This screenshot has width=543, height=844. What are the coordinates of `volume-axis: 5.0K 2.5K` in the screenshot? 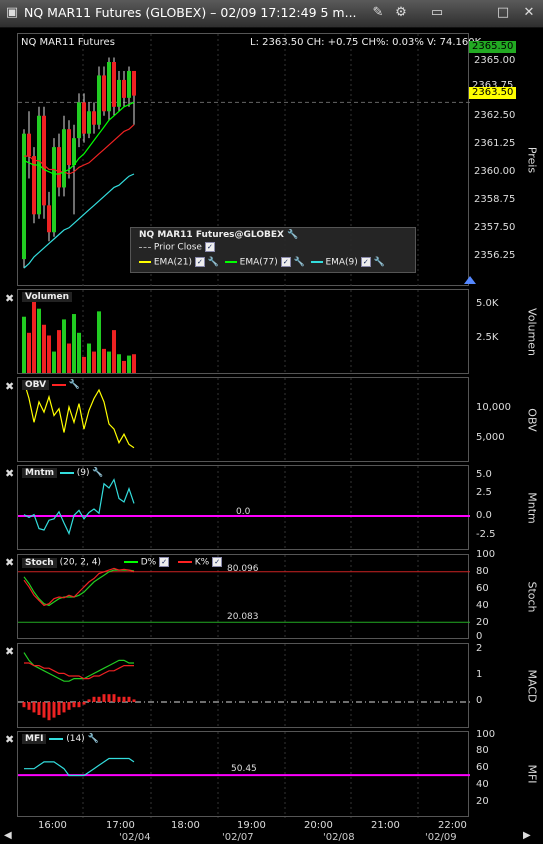 It's located at (495, 331).